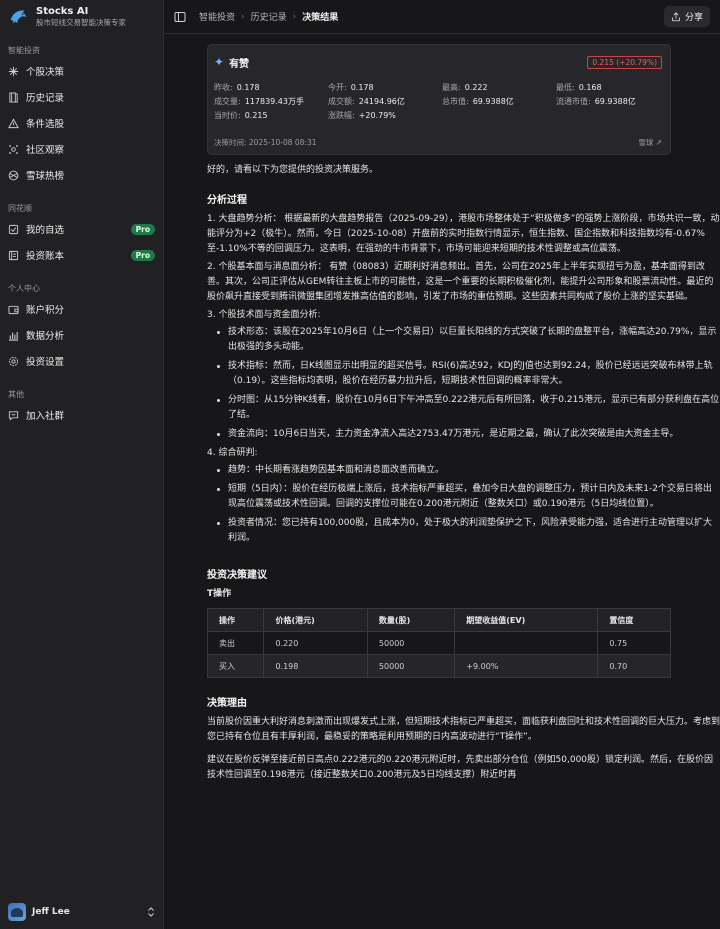 The image size is (720, 929). What do you see at coordinates (362, 115) in the screenshot?
I see `stat-change-pct: 涨跌幅: +20.79%` at bounding box center [362, 115].